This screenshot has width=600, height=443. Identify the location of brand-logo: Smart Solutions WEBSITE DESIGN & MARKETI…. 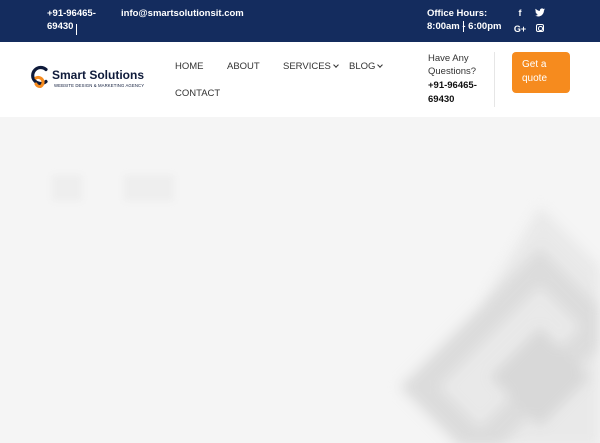
(90, 79).